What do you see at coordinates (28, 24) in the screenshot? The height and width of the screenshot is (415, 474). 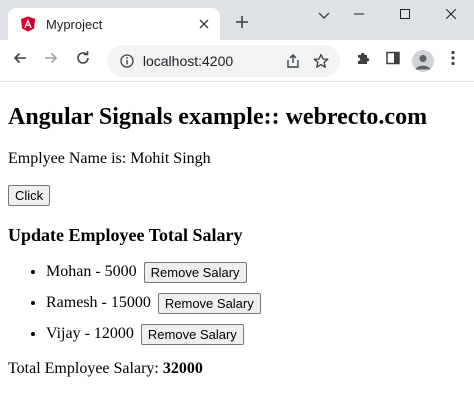 I see `angular-icon` at bounding box center [28, 24].